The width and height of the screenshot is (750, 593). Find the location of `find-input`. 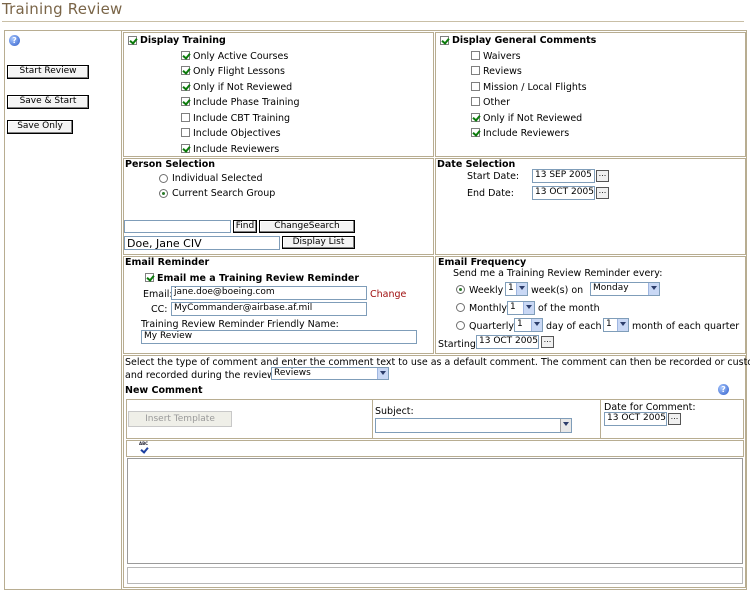

find-input is located at coordinates (177, 226).